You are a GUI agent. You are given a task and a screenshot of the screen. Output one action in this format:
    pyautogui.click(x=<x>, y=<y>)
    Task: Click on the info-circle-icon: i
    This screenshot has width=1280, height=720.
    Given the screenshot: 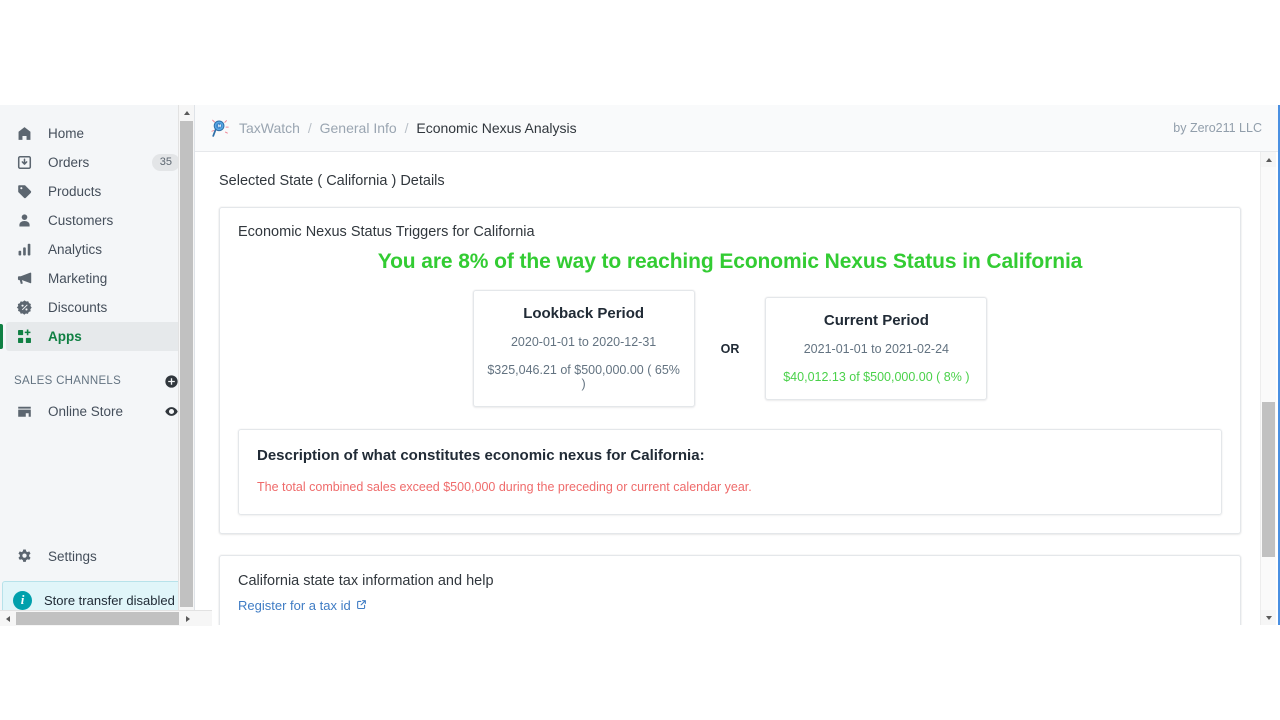 What is the action you would take?
    pyautogui.click(x=22, y=600)
    